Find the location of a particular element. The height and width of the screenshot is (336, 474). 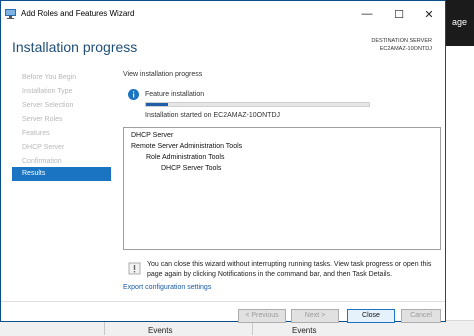

progress-fill is located at coordinates (157, 104).